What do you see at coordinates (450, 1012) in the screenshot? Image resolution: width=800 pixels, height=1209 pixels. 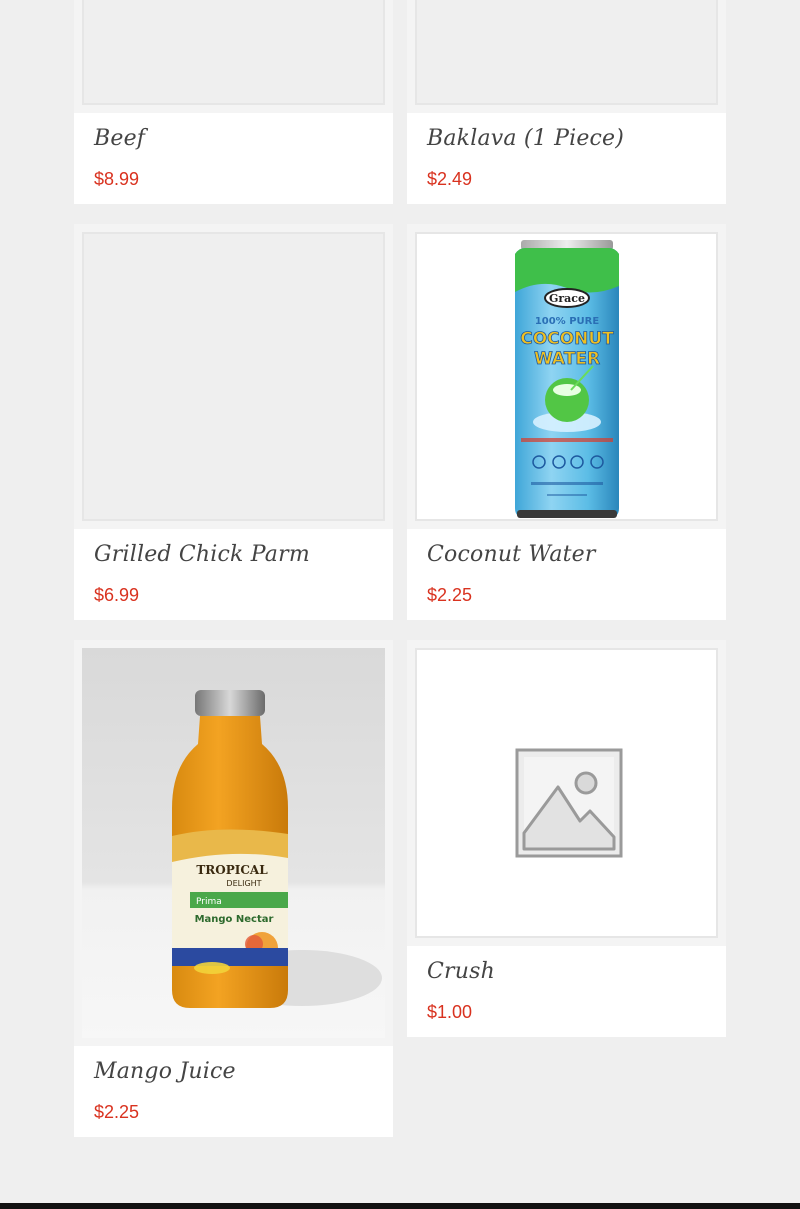 I see `product-price: $1.00` at bounding box center [450, 1012].